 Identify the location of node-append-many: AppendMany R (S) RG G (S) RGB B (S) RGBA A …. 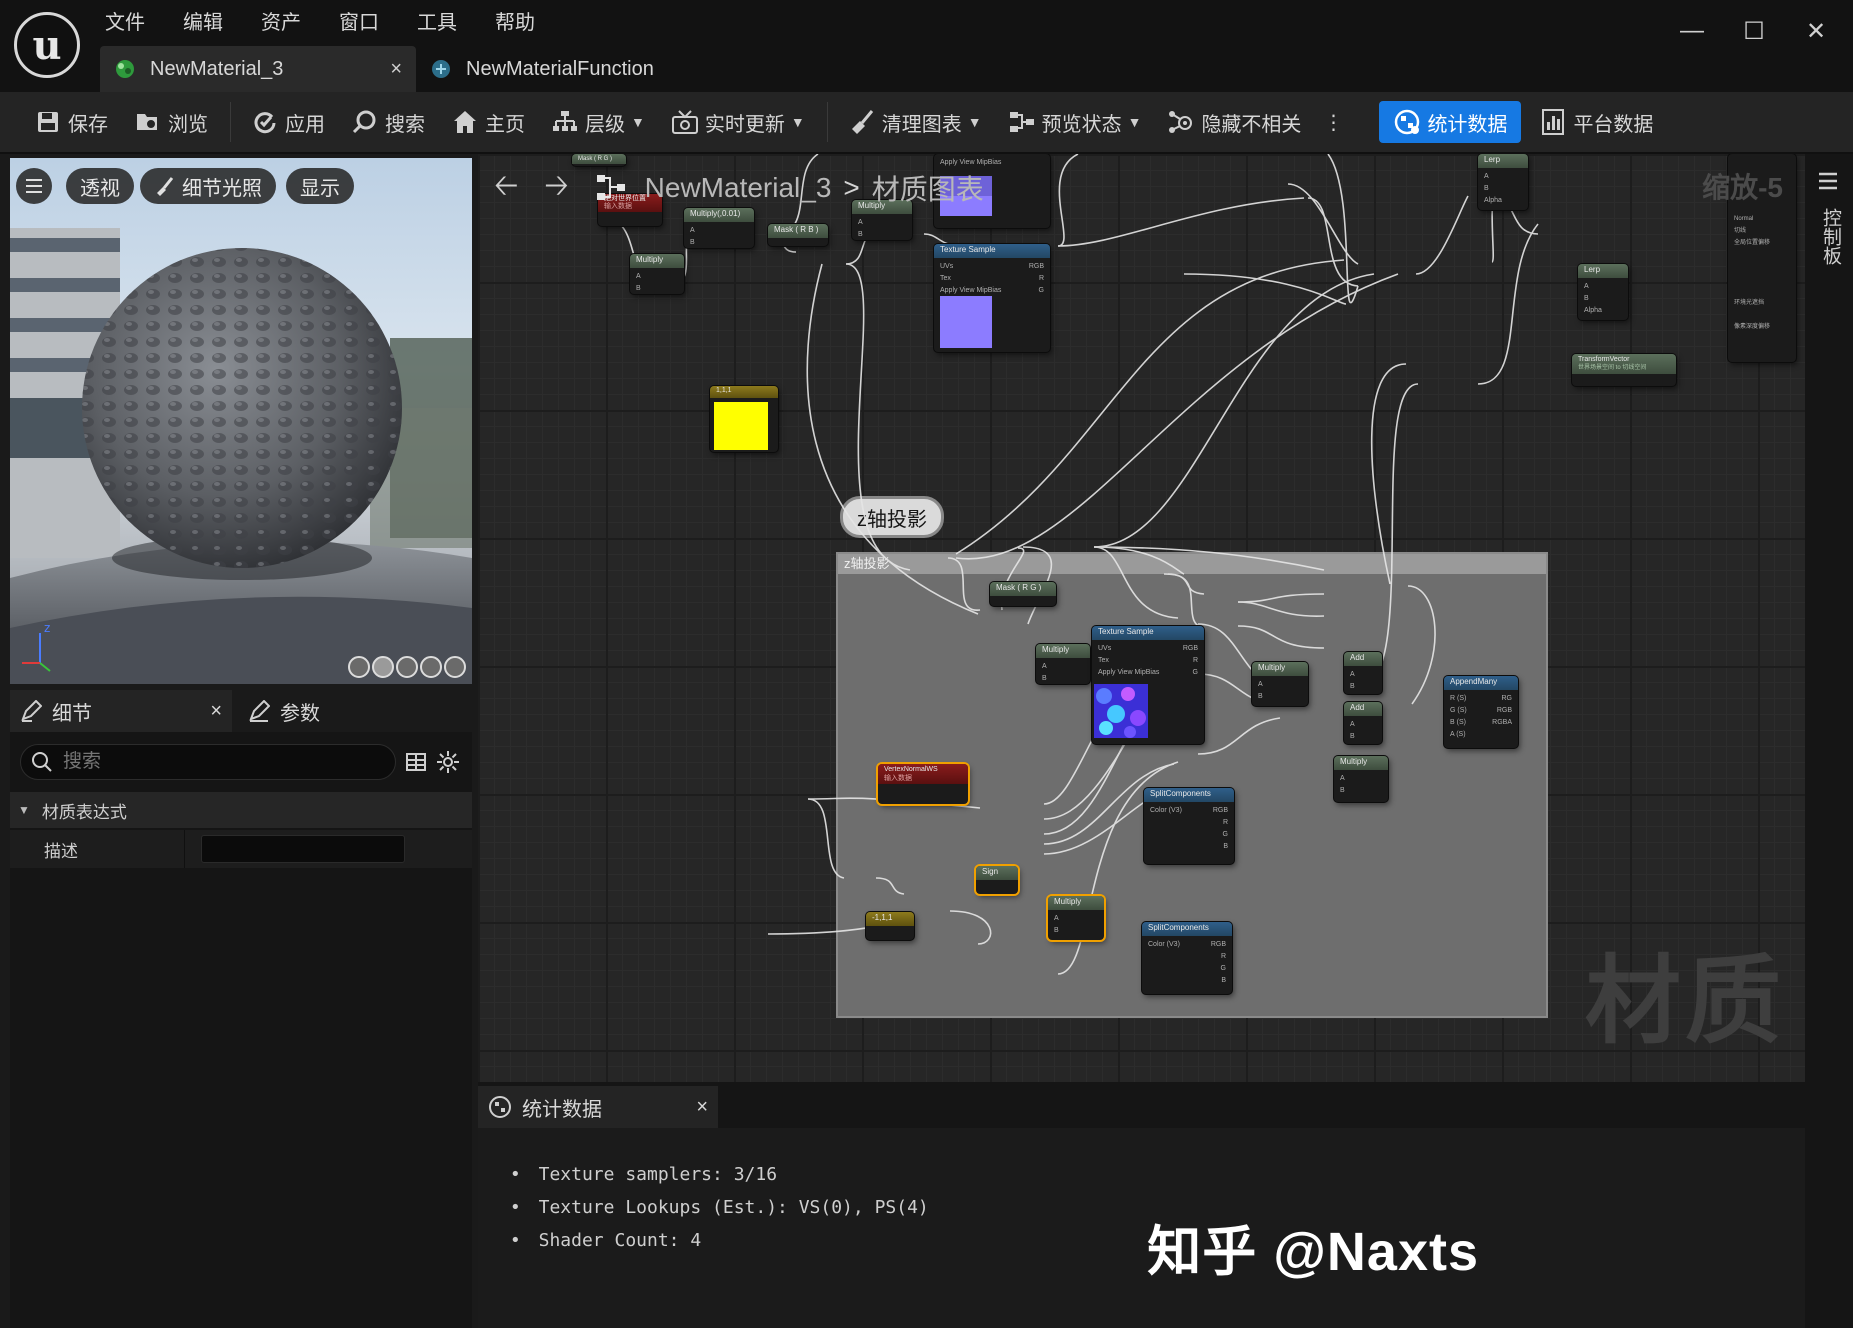
(1481, 712).